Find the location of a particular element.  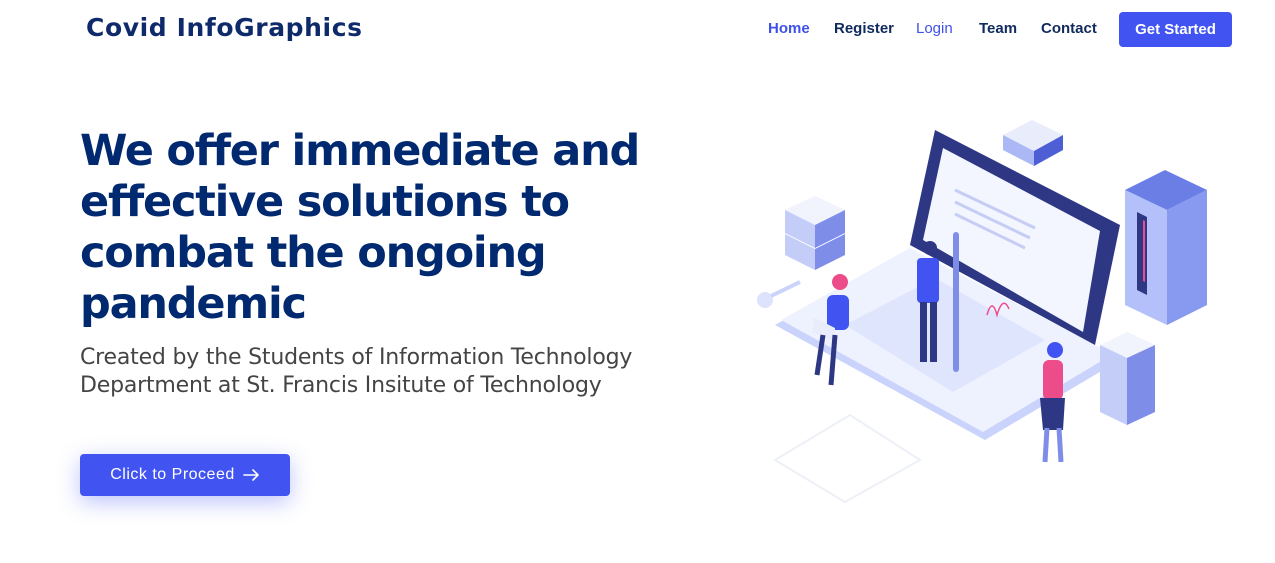

proceed-button-label: Click to Proceed is located at coordinates (172, 474).